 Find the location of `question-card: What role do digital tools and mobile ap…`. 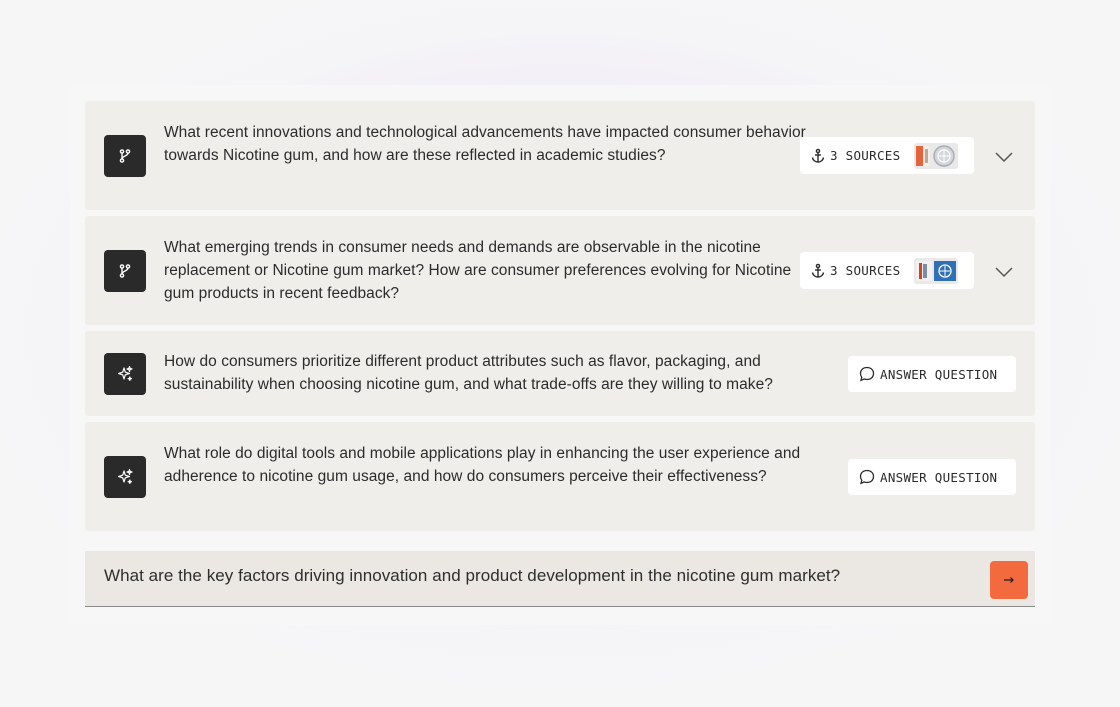

question-card: What role do digital tools and mobile ap… is located at coordinates (560, 476).